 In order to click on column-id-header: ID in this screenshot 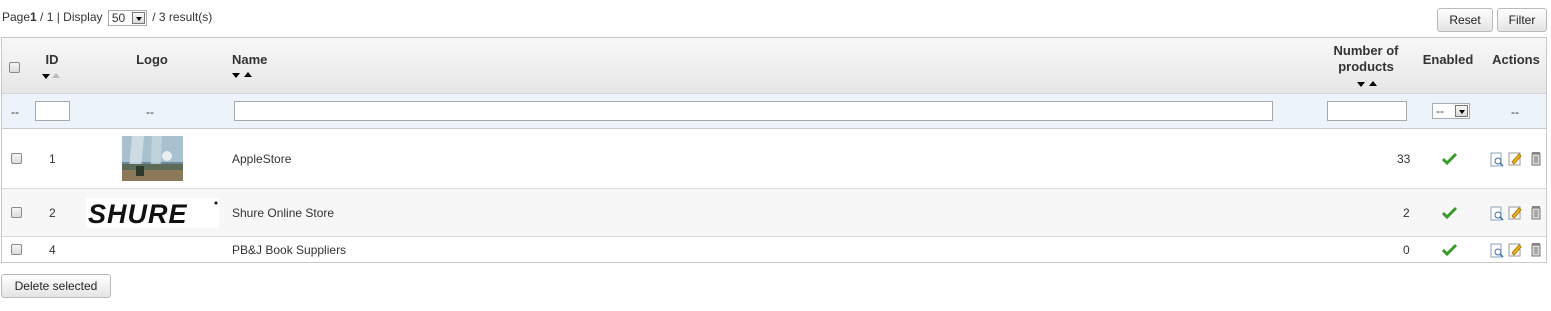, I will do `click(52, 59)`.